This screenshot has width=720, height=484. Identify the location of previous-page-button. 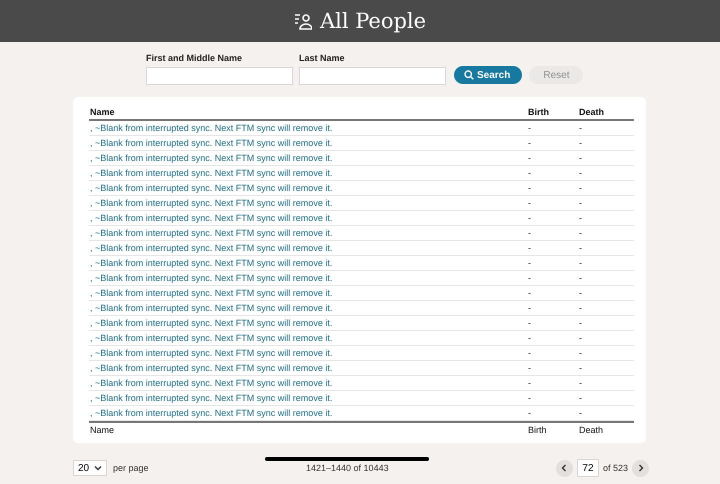
(564, 468).